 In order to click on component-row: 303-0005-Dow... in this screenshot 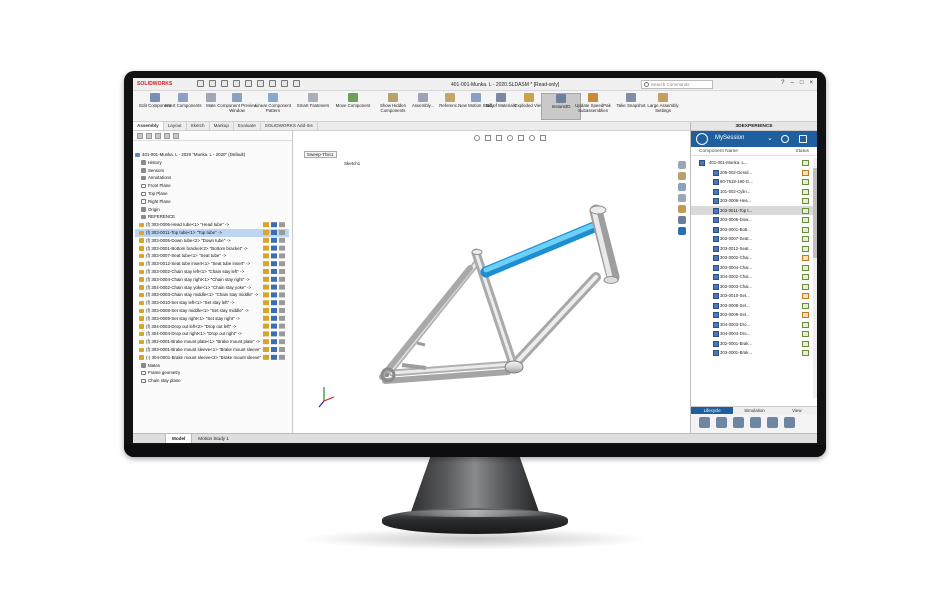, I will do `click(754, 220)`.